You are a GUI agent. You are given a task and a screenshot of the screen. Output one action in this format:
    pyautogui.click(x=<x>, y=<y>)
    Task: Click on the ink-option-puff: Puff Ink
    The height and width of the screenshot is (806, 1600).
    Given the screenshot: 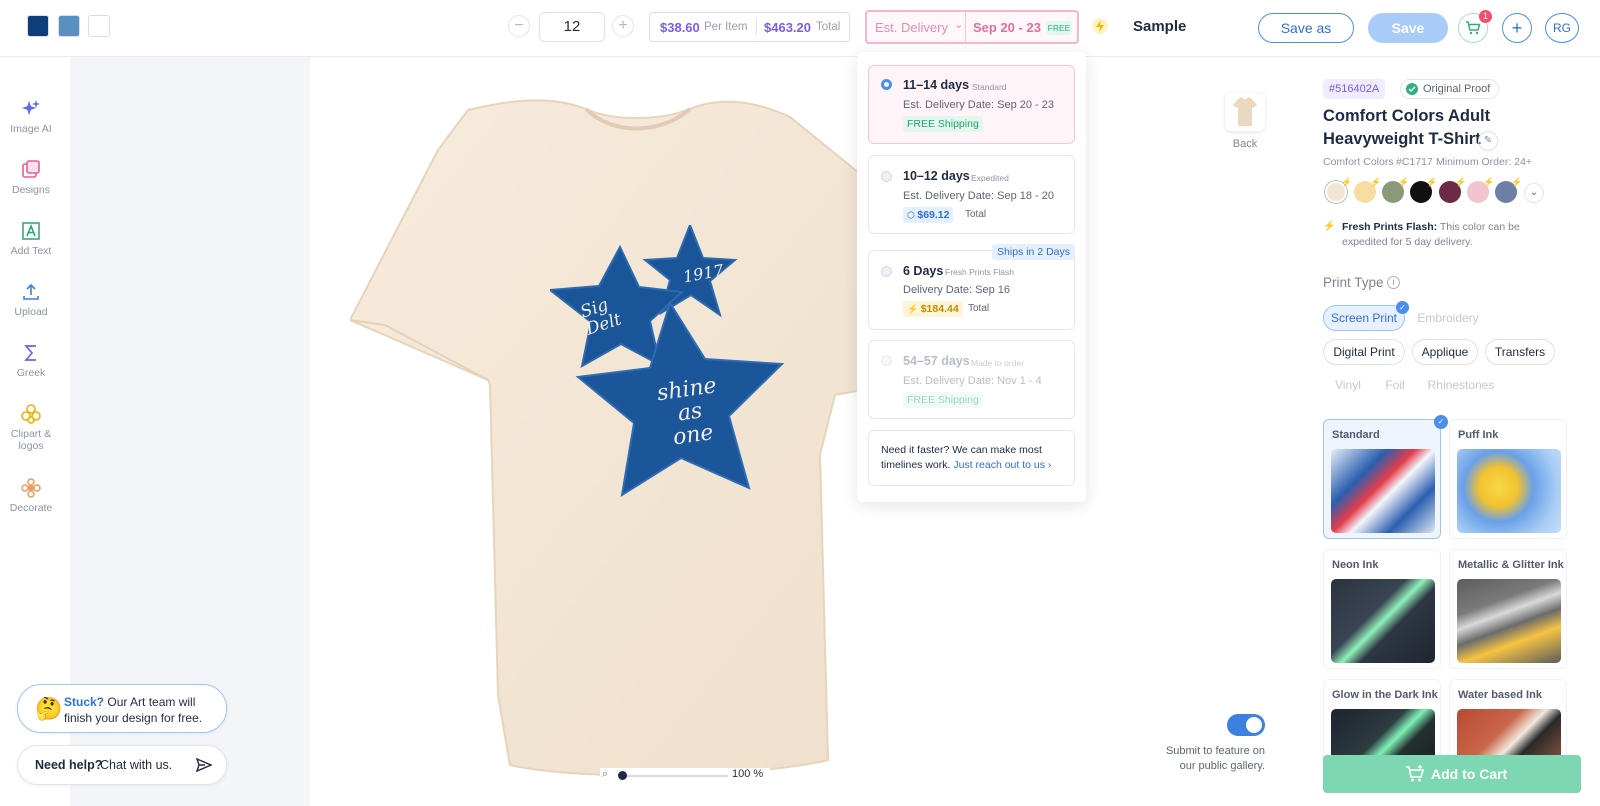 What is the action you would take?
    pyautogui.click(x=1508, y=479)
    